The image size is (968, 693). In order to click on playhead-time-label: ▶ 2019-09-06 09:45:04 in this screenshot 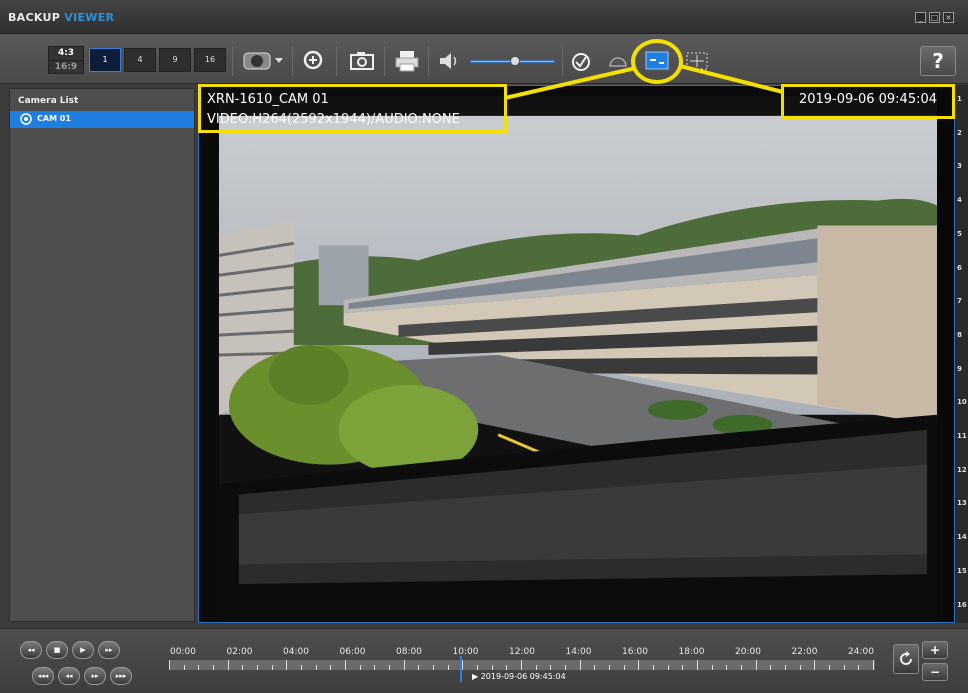, I will do `click(519, 676)`.